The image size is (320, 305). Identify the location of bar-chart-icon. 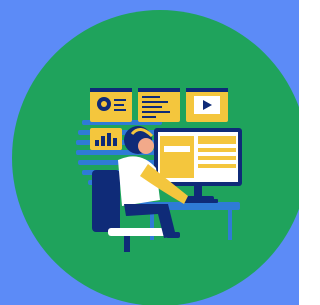
(106, 139).